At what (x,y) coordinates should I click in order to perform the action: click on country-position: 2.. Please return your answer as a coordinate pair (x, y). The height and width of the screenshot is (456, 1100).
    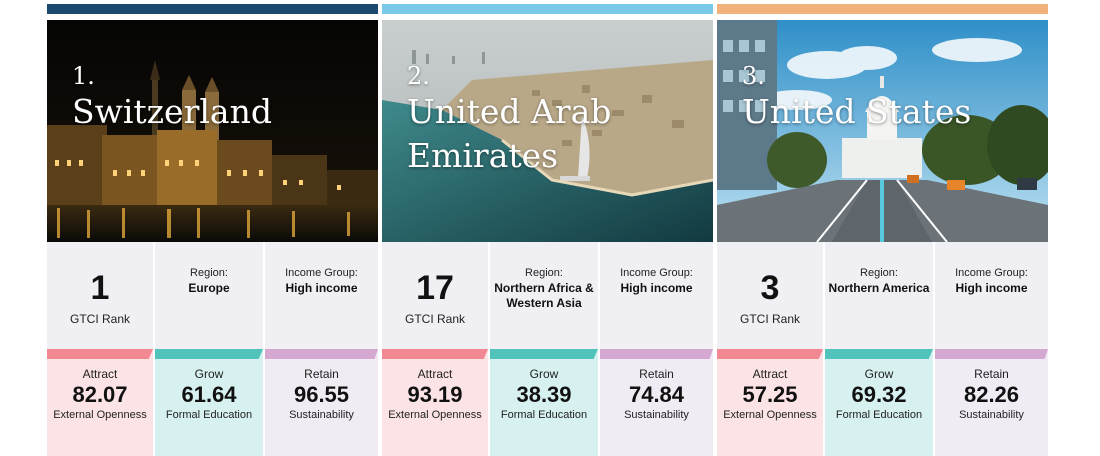
    Looking at the image, I should click on (418, 76).